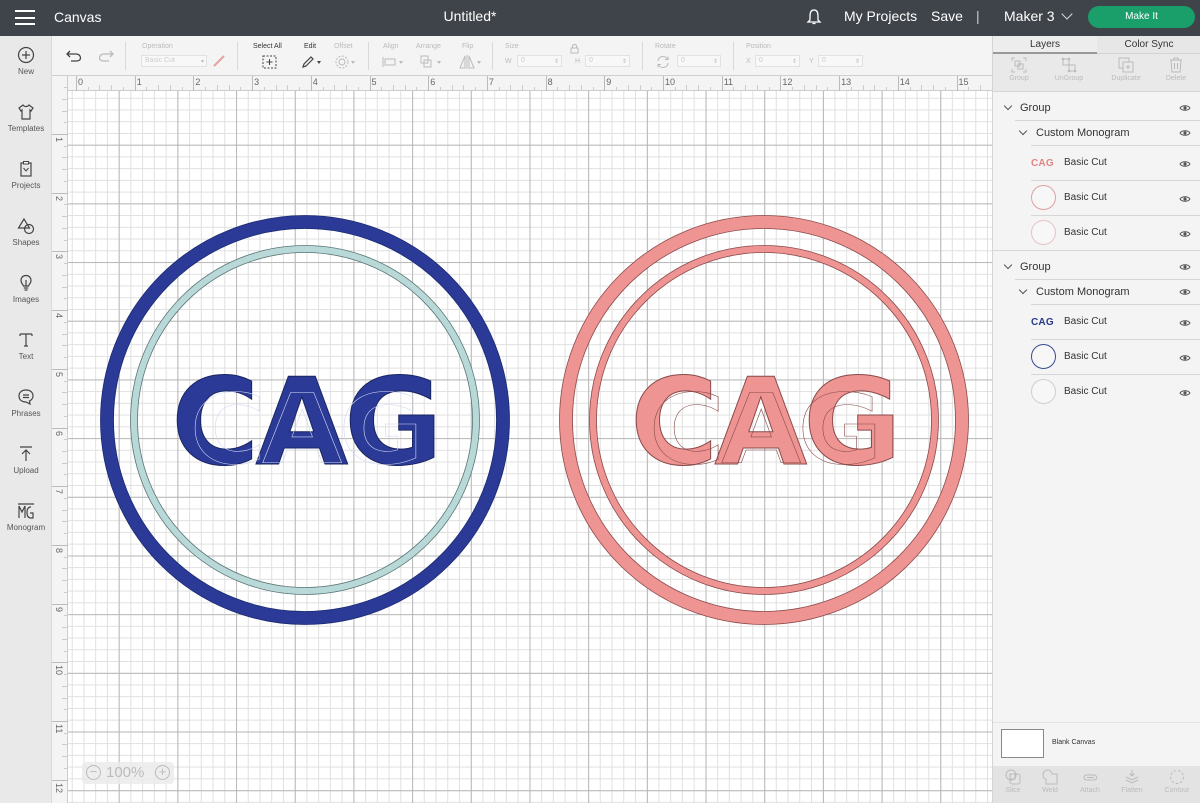 Image resolution: width=1200 pixels, height=803 pixels. Describe the element at coordinates (574, 48) in the screenshot. I see `lock-icon` at that location.